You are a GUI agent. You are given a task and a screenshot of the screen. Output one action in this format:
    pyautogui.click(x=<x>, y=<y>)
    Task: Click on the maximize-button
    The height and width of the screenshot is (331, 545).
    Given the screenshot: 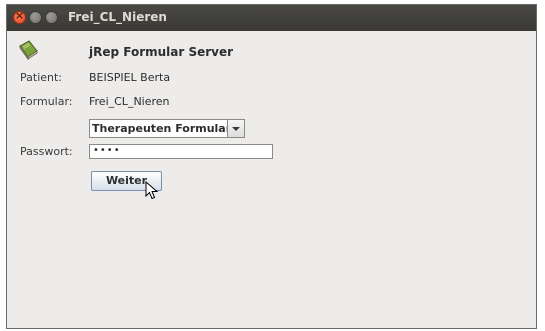 What is the action you would take?
    pyautogui.click(x=51, y=17)
    